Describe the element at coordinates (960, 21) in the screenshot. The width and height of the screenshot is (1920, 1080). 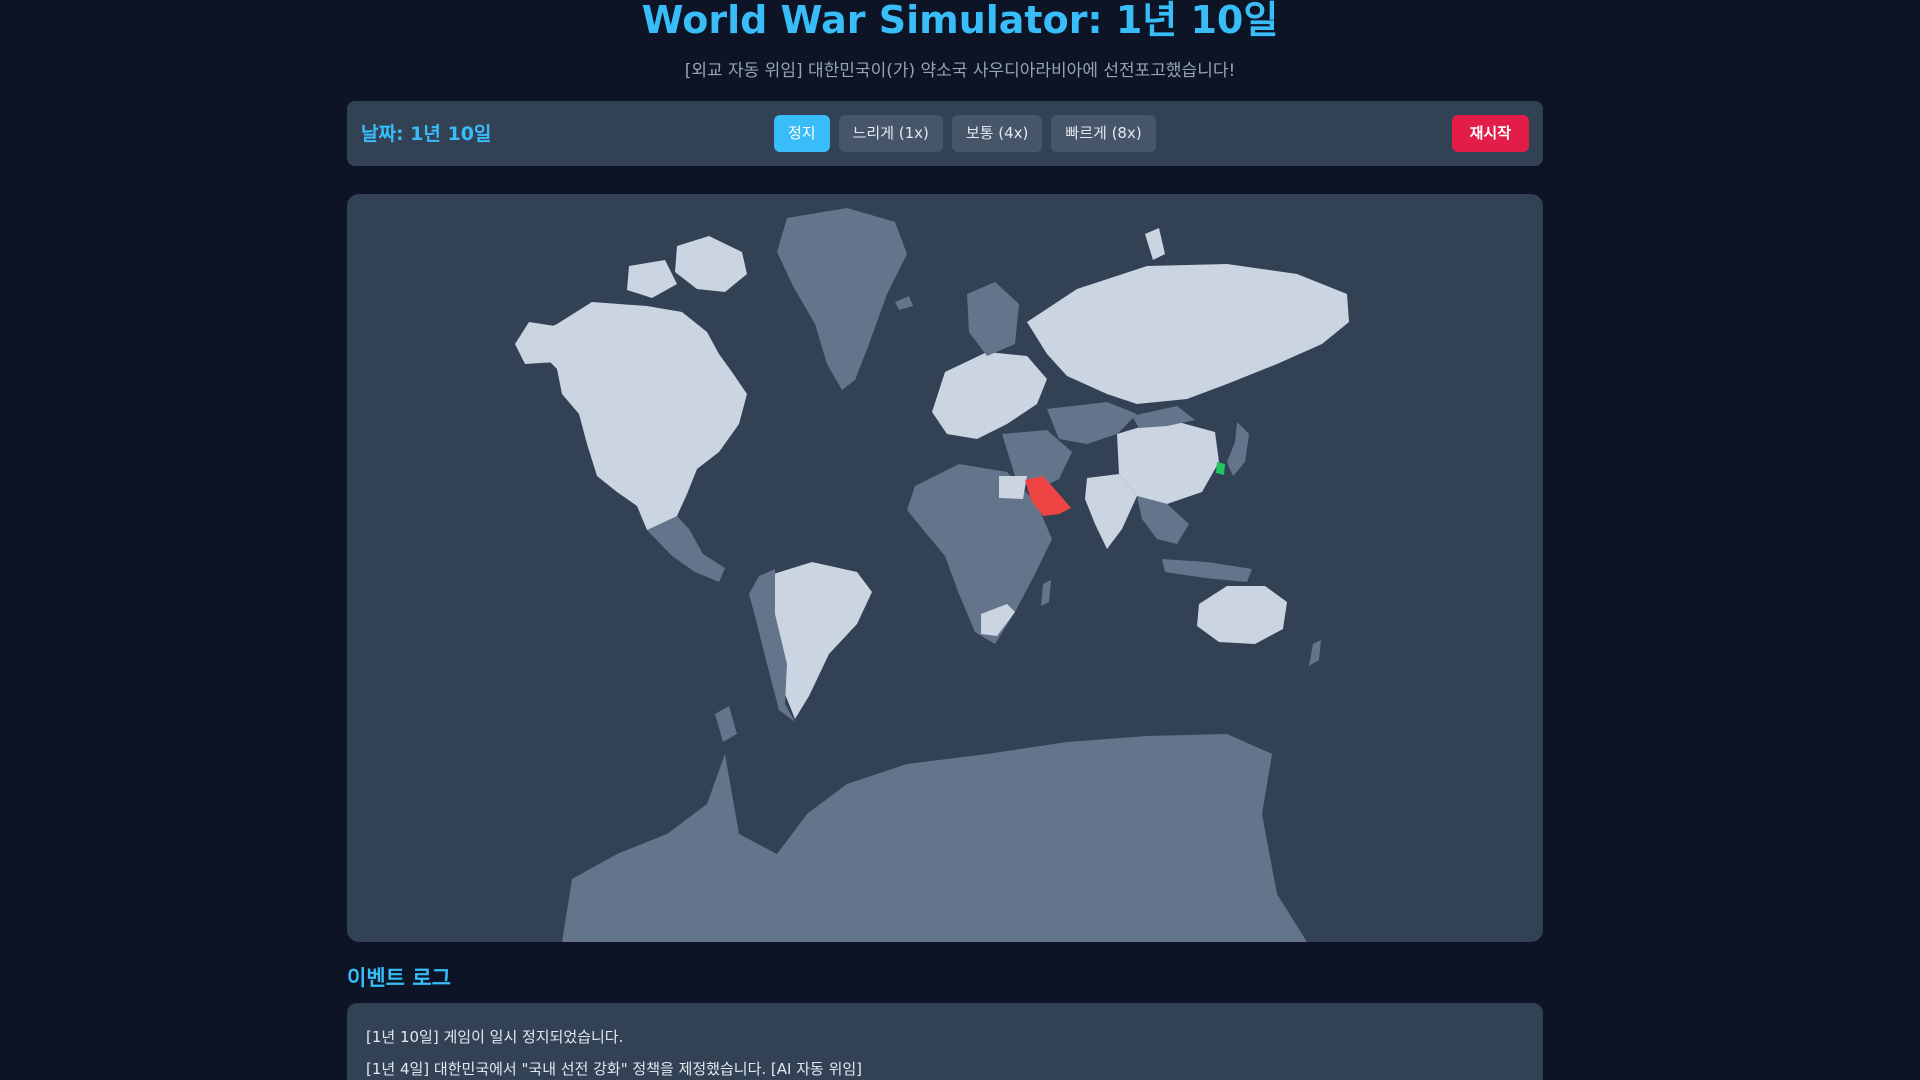
I see `page-title: World War Simulator: 1년 10일` at that location.